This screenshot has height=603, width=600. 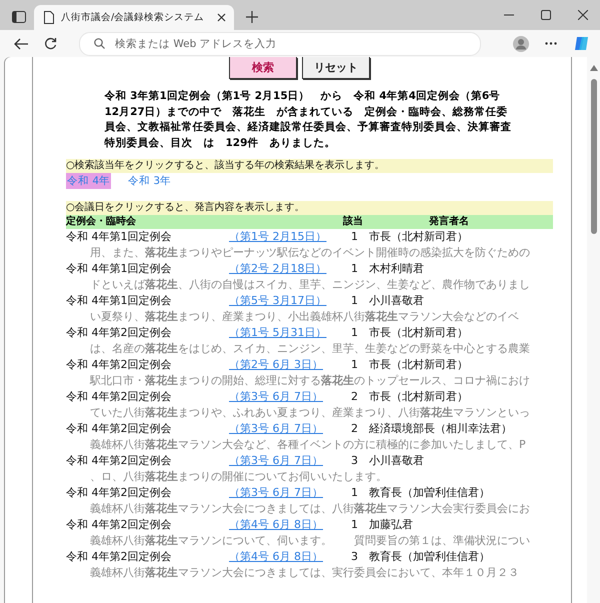 What do you see at coordinates (308, 119) in the screenshot?
I see `result-summary: 令和 3年第1回定例会（第1号 2月15日） から 令和 4年第4回定例会（第6号12月27日）までの中で 落花生 が含まれている 定例会・臨時会、総務常任委員会、文教福祉常任委員会、経済建設常任委員会、予算審査特別委員会、決算審査特別委員会、目次 は 129件 ありました。` at bounding box center [308, 119].